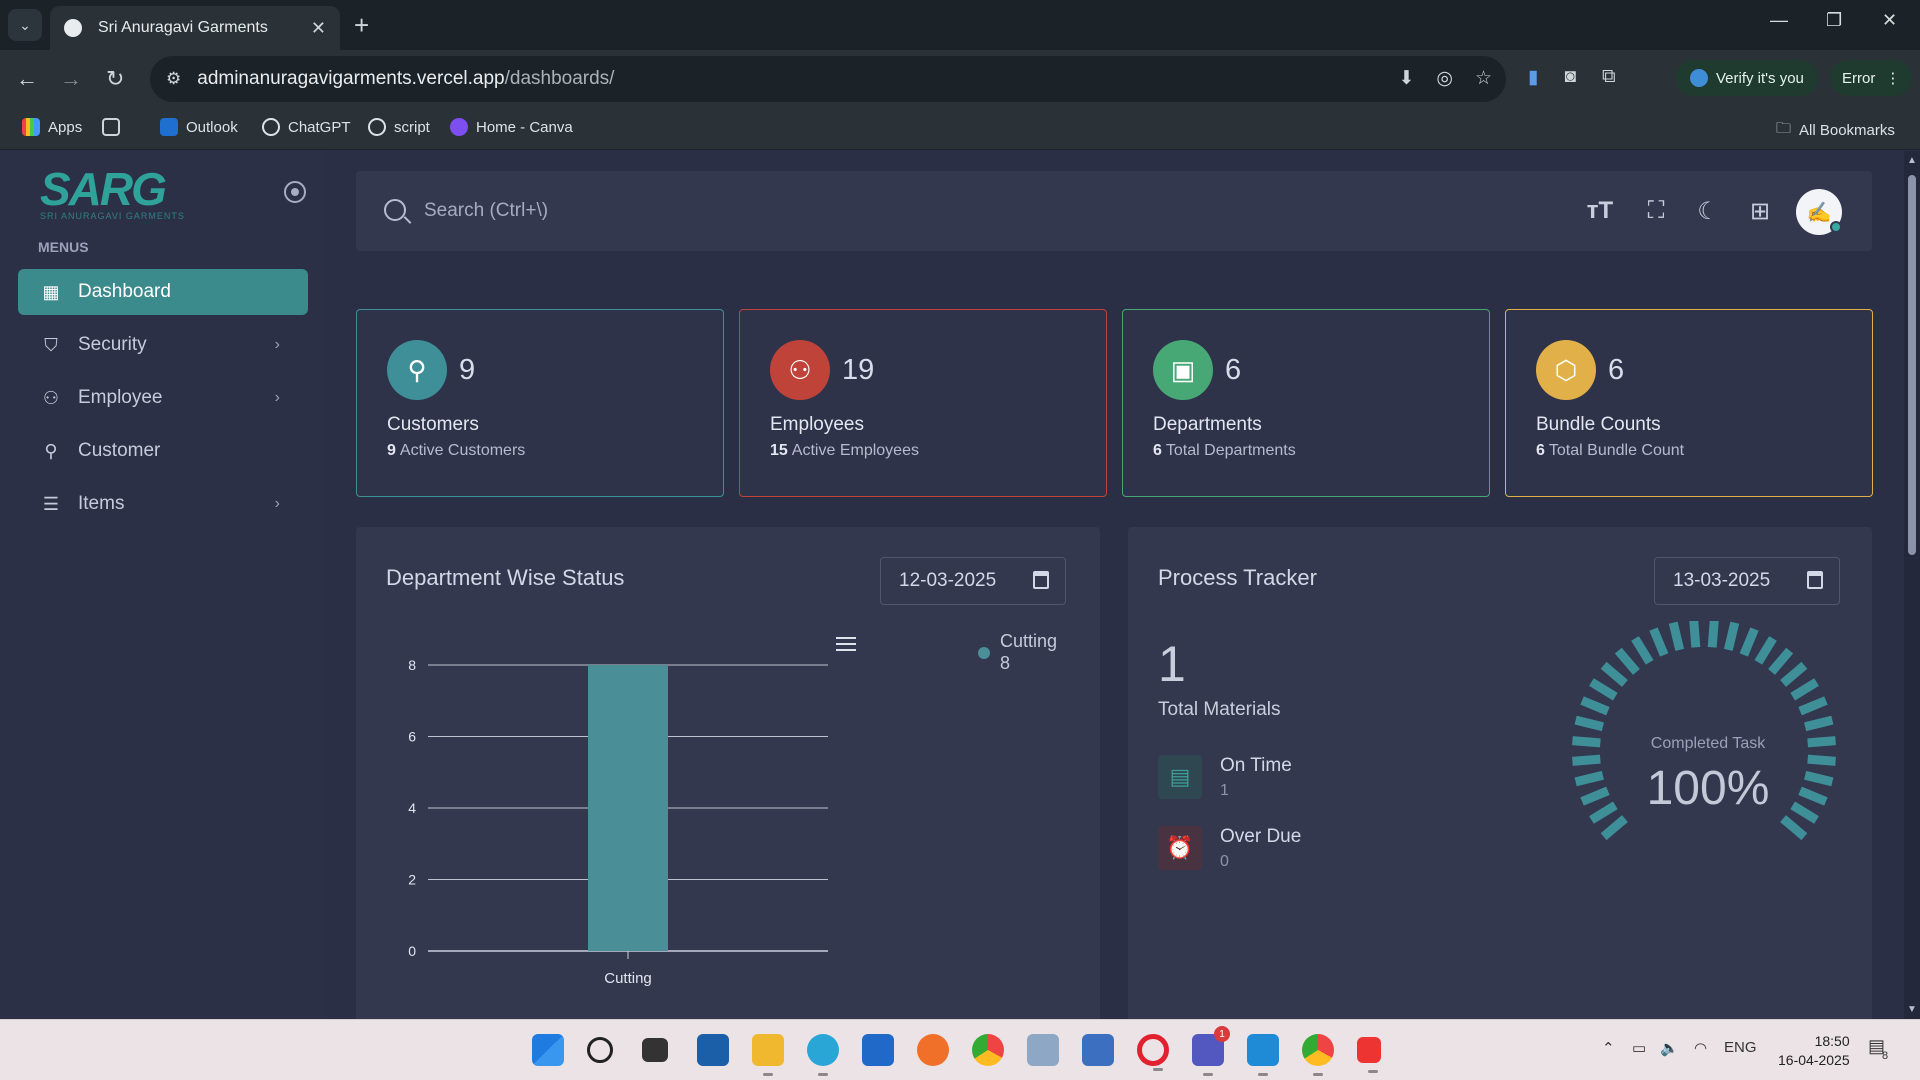  I want to click on tray-chevron-up-icon: ⌃, so click(1608, 1048).